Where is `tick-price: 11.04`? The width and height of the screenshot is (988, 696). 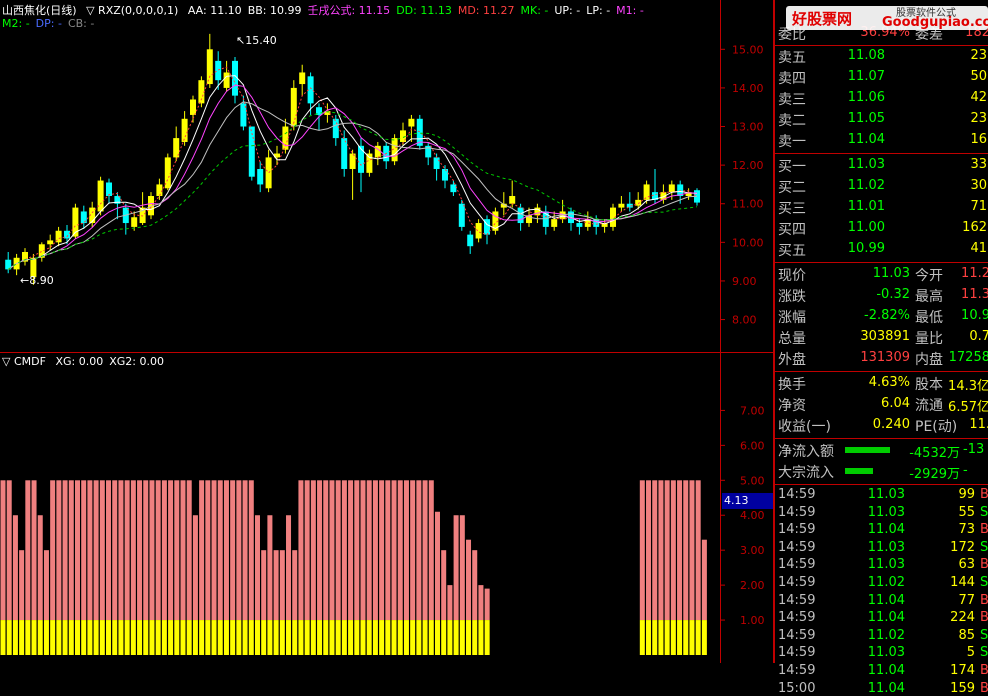
tick-price: 11.04 is located at coordinates (886, 670).